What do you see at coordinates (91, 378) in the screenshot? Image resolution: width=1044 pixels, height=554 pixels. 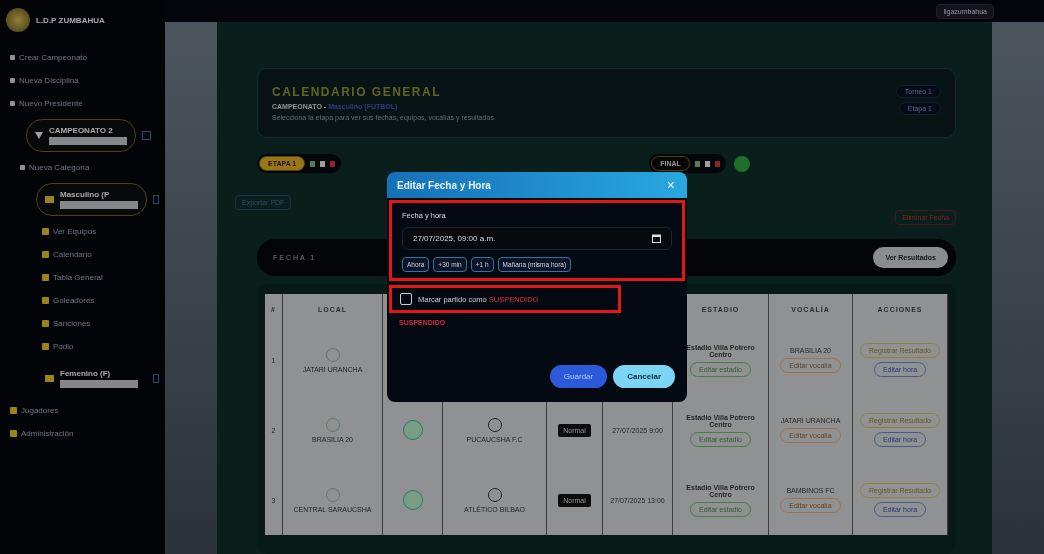 I see `category-selector: Femenino (F)` at bounding box center [91, 378].